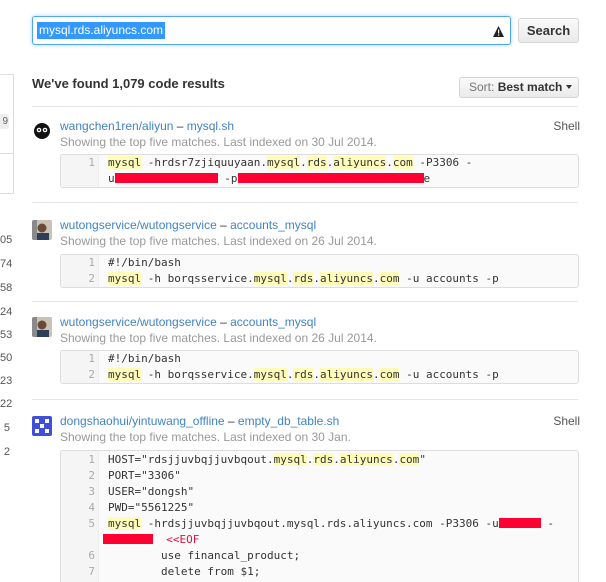  I want to click on sidebar-count: 58, so click(6, 288).